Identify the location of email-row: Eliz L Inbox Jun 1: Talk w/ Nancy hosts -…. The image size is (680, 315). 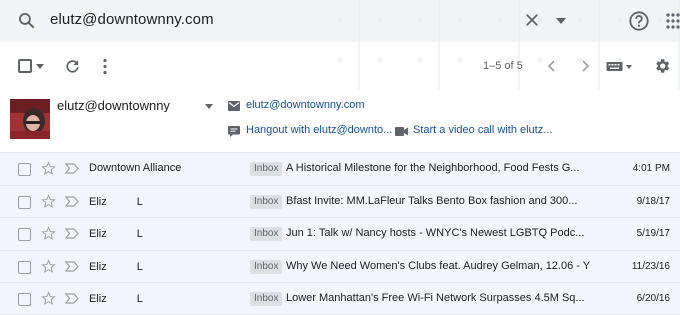
(340, 233).